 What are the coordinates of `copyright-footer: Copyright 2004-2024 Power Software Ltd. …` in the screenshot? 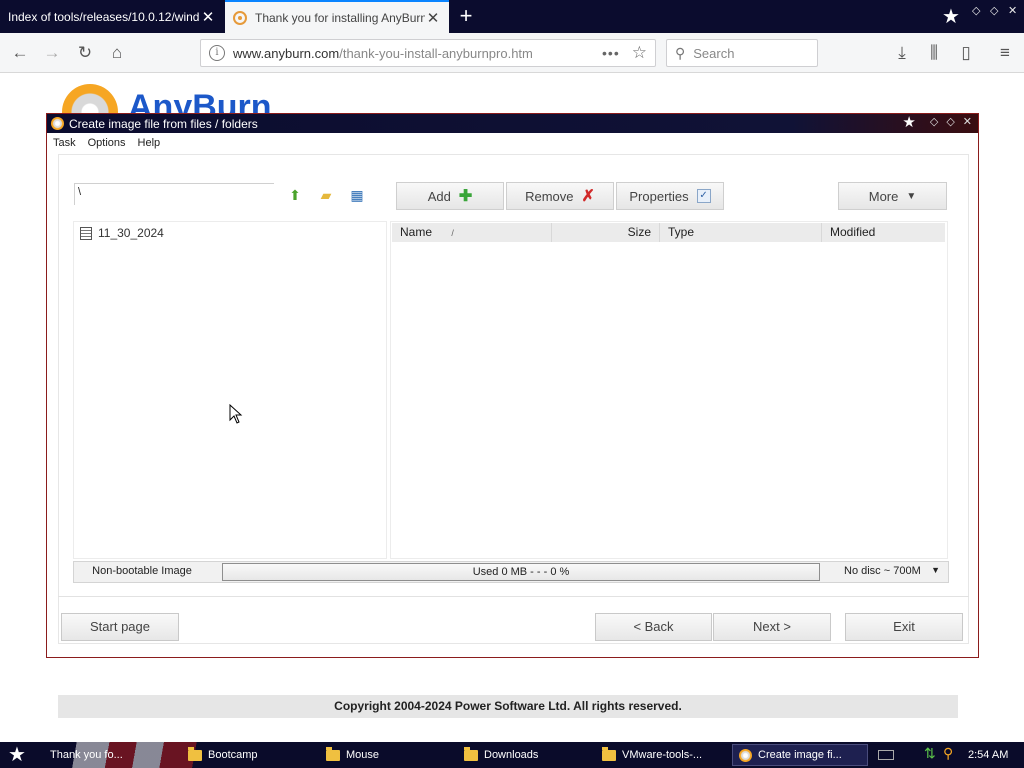 It's located at (508, 706).